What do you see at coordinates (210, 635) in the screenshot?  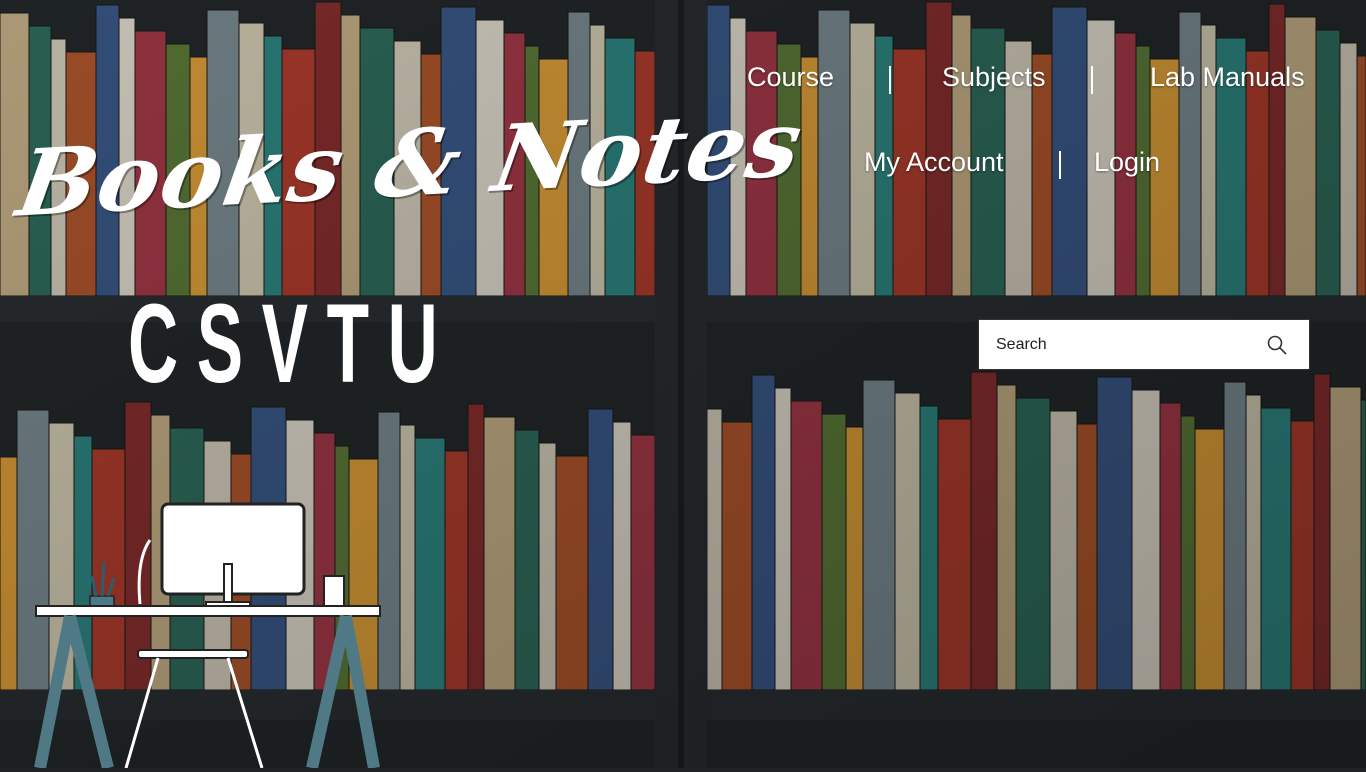 I see `desk-illustration` at bounding box center [210, 635].